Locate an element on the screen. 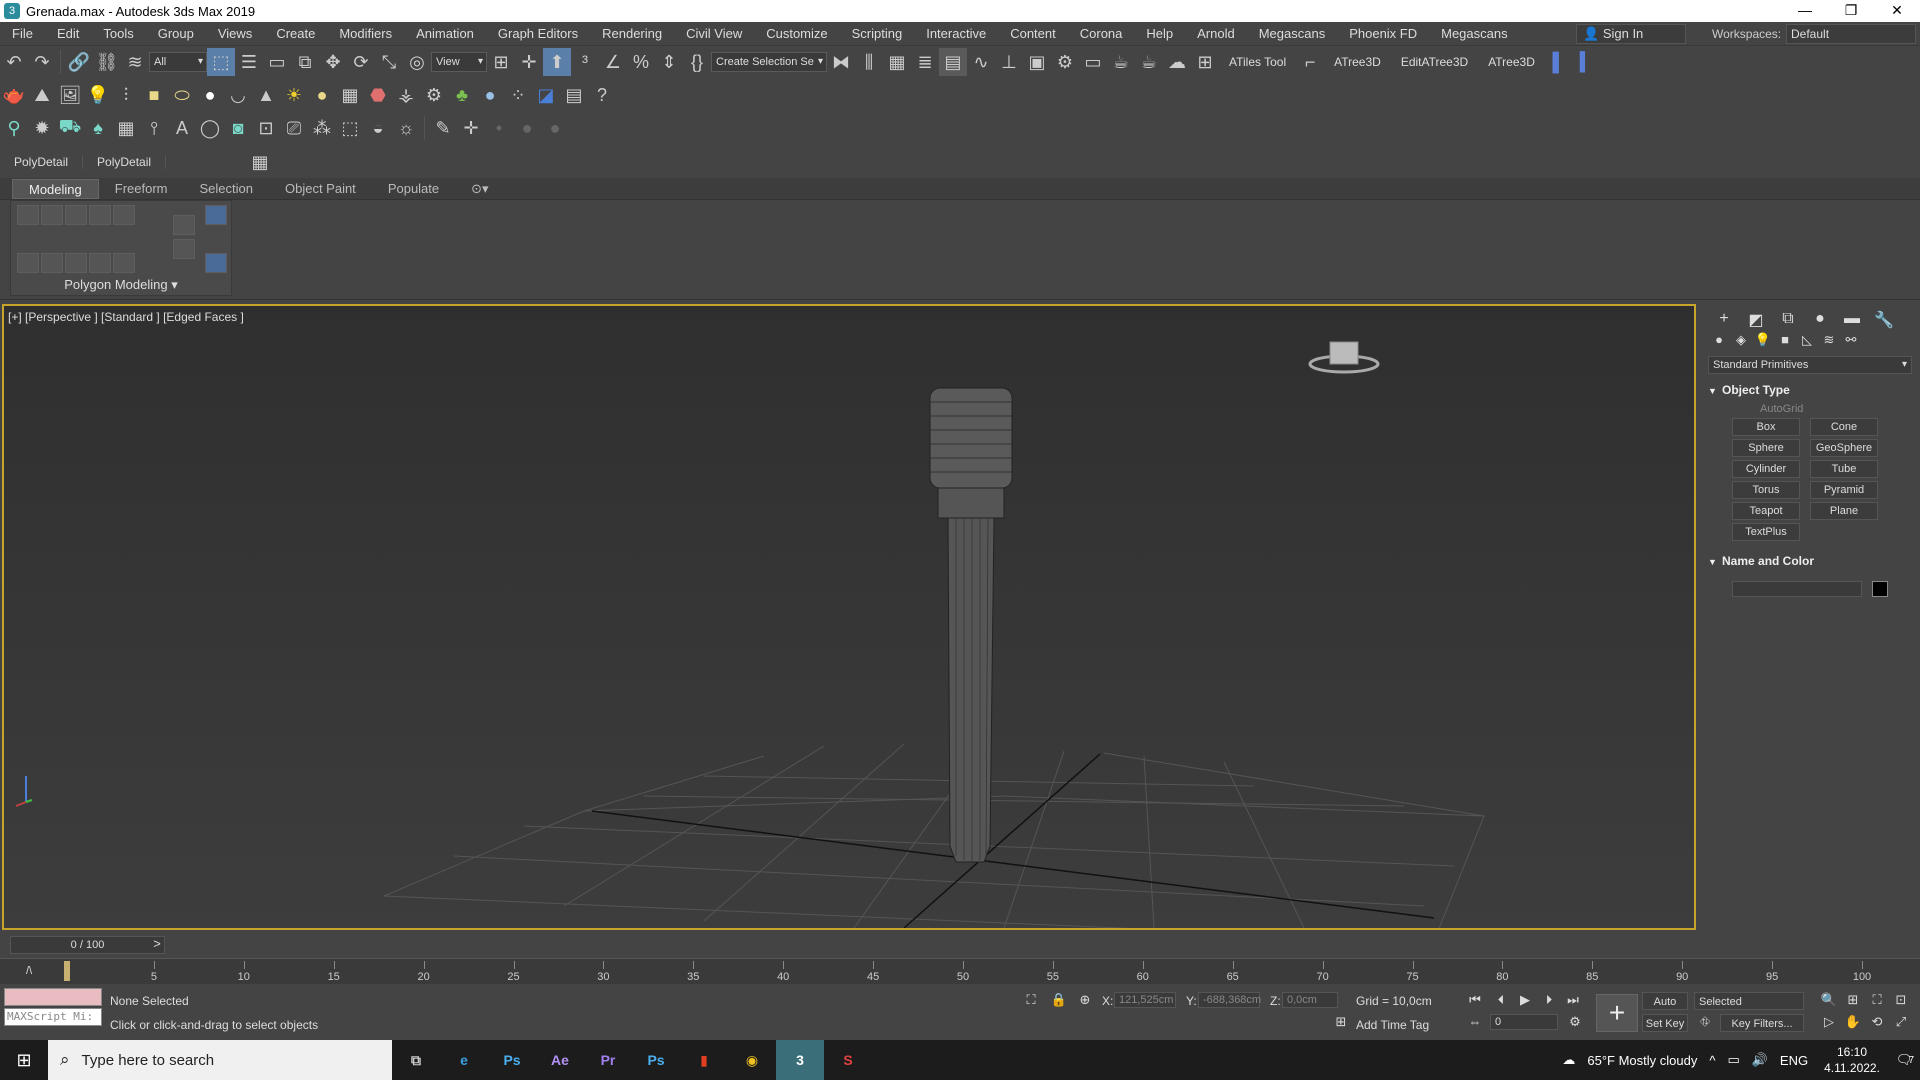 The image size is (1920, 1080). lightbulb-icon: ☼ is located at coordinates (406, 128).